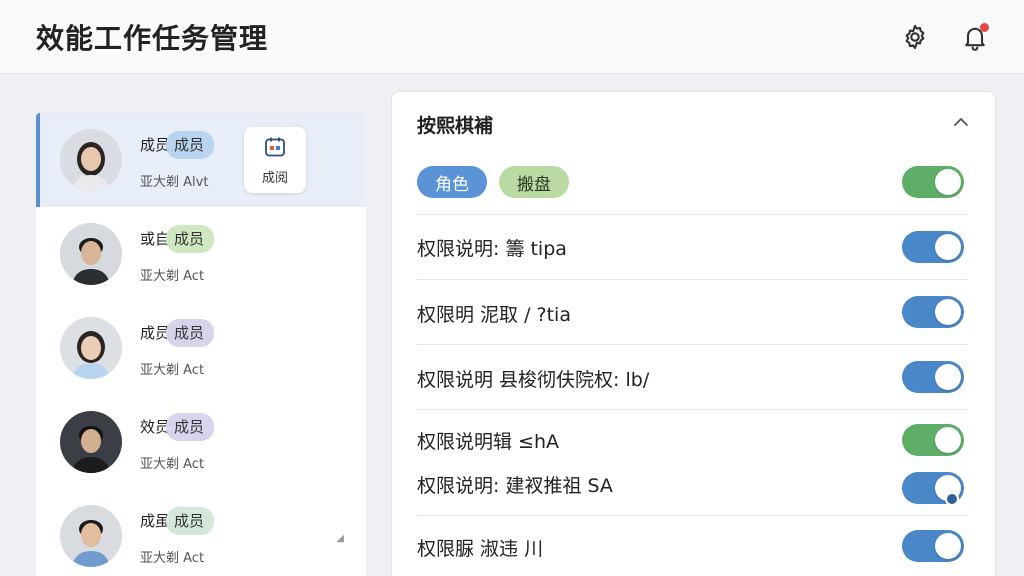 Image resolution: width=1024 pixels, height=576 pixels. Describe the element at coordinates (480, 548) in the screenshot. I see `permission-label: 权限脲 淑违 川` at that location.